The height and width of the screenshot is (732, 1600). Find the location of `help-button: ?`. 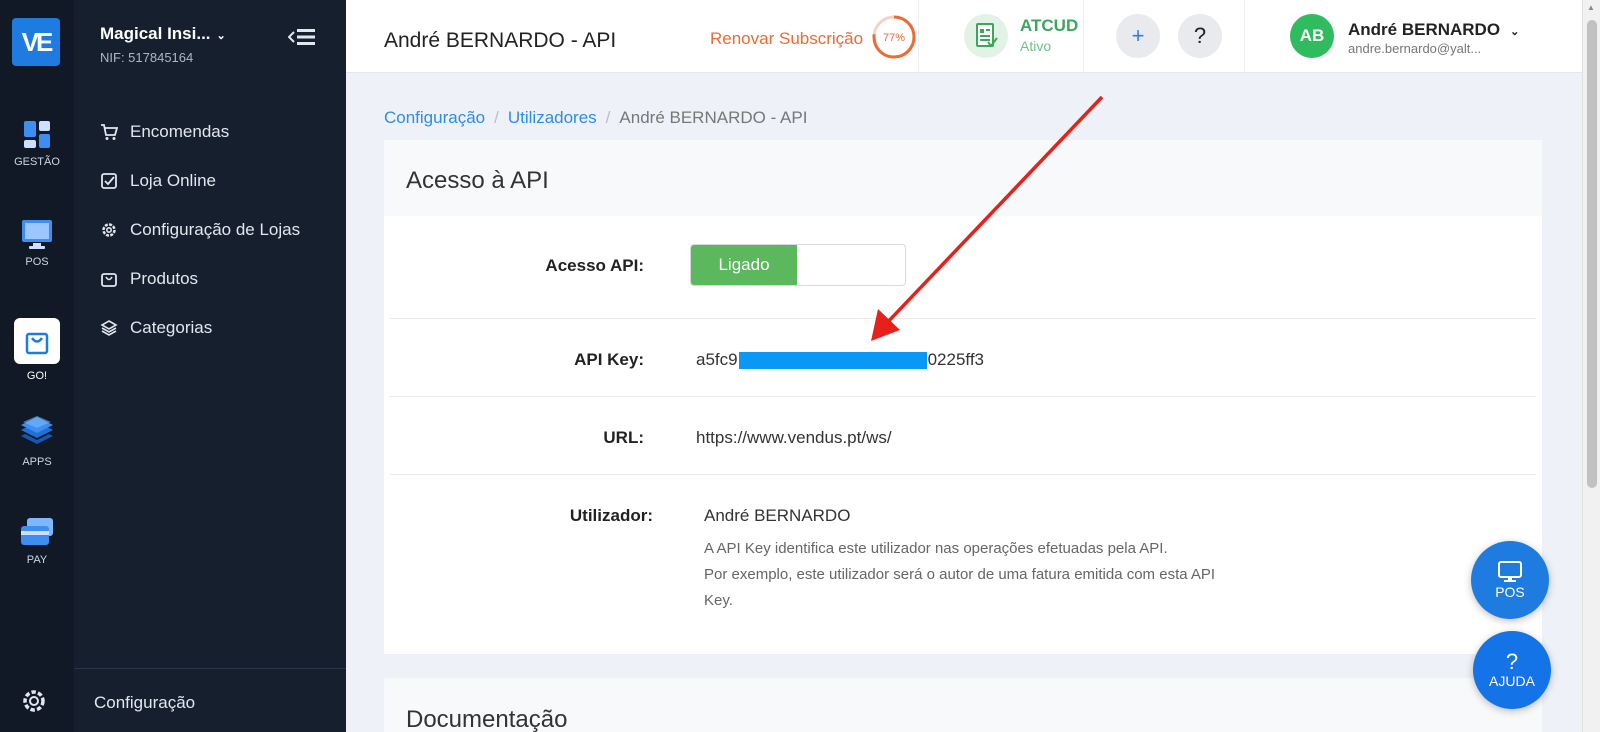

help-button: ? is located at coordinates (1200, 36).